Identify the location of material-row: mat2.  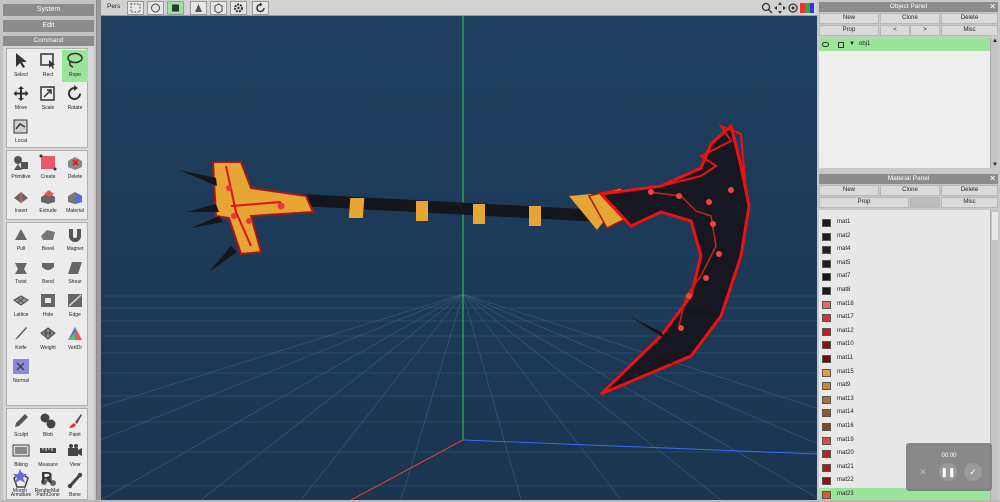
(904, 237).